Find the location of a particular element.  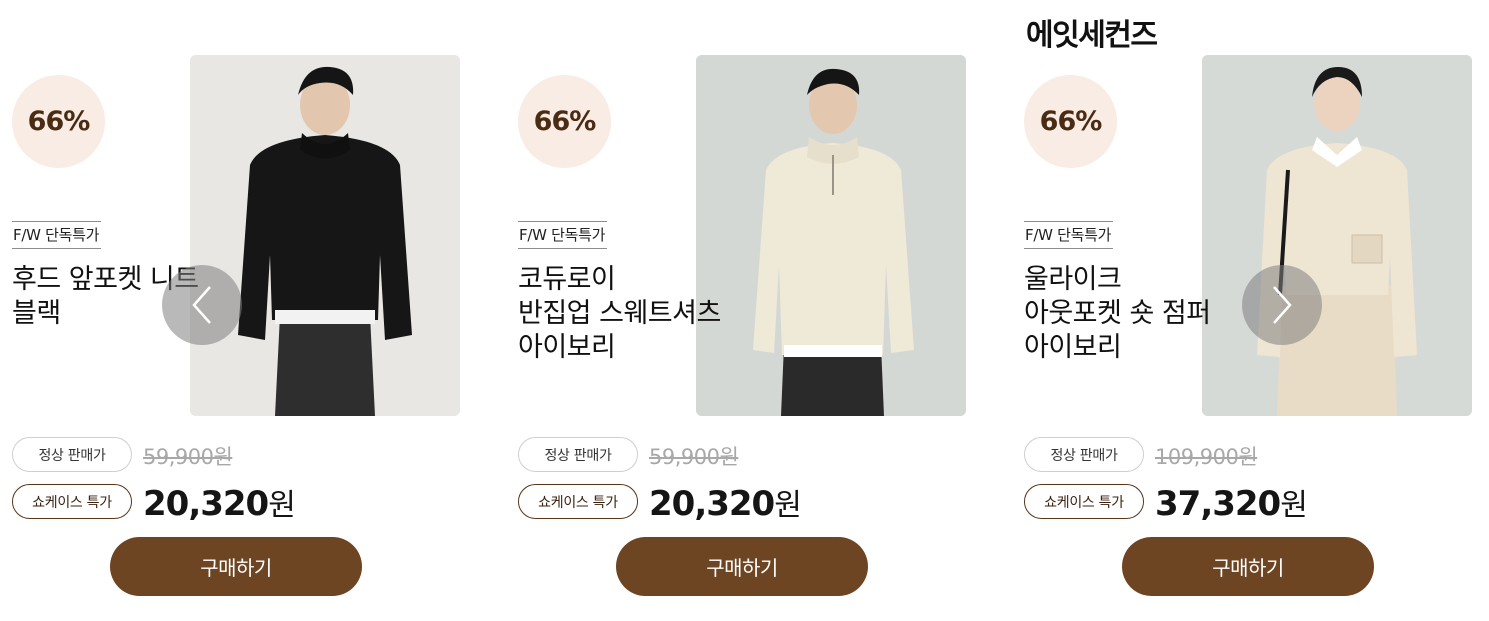

product-name-line: 울라이크 is located at coordinates (1073, 279).